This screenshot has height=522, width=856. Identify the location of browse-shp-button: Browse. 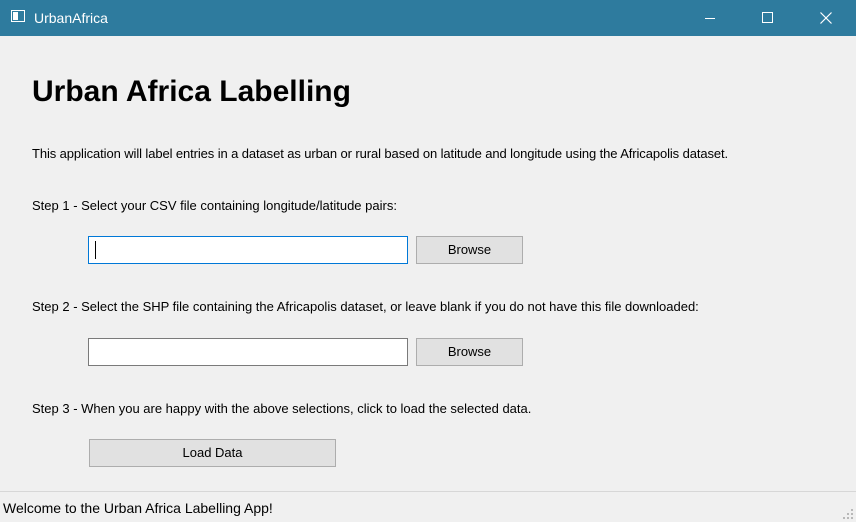
(469, 352).